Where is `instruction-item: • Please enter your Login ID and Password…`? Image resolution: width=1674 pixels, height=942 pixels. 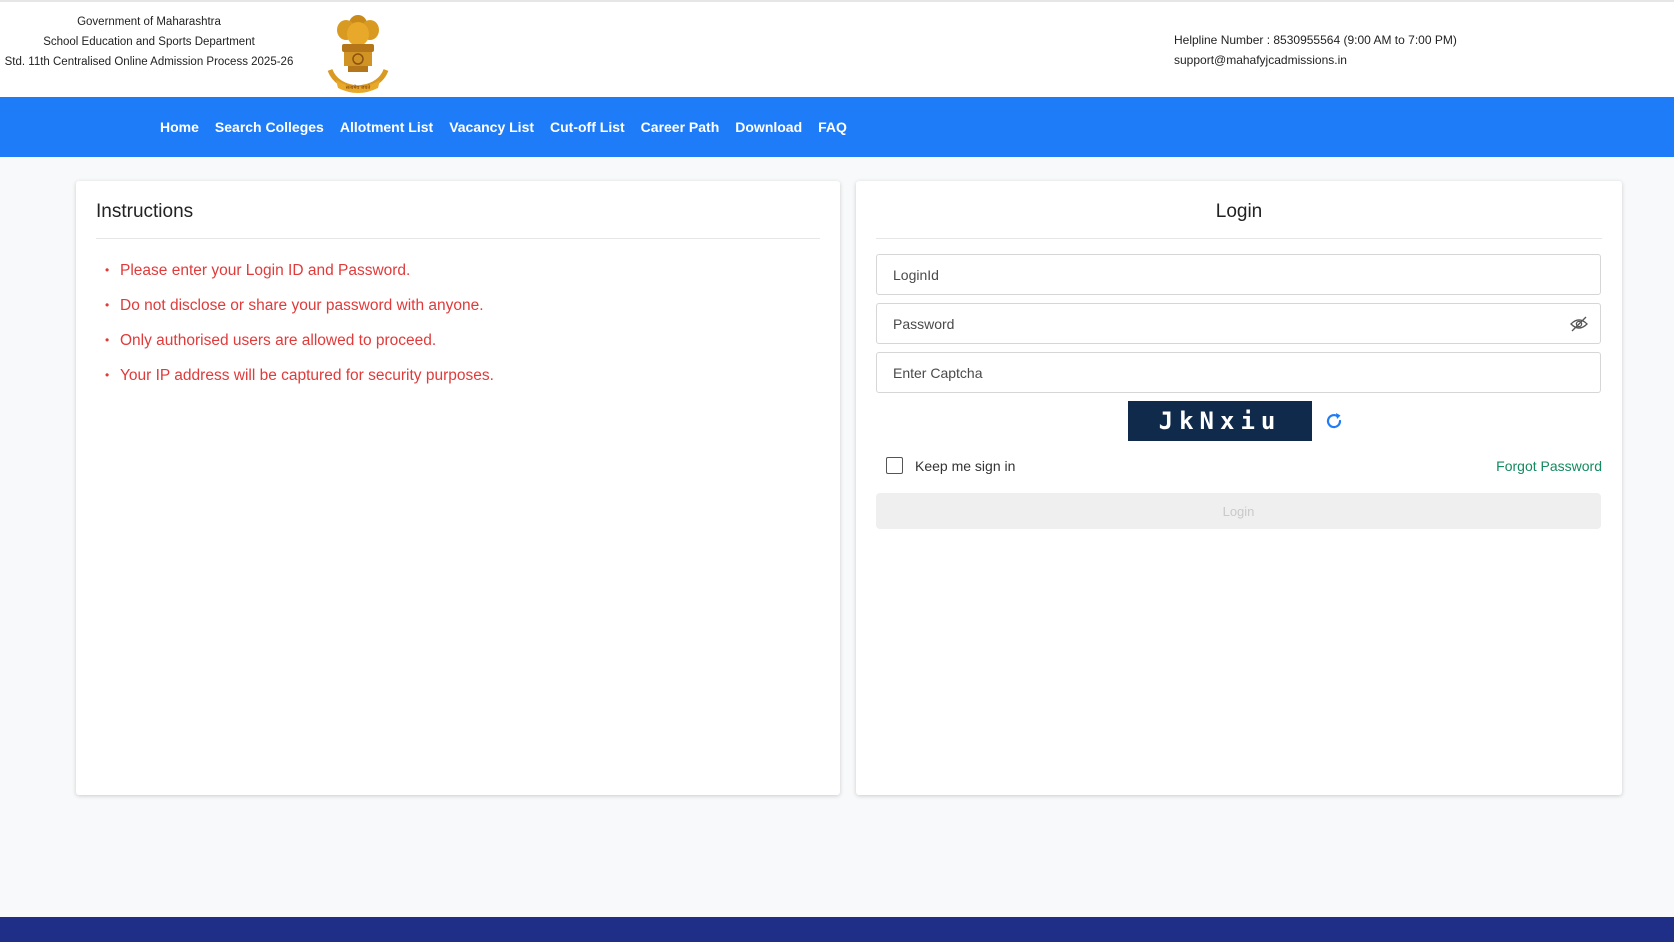
instruction-item: • Please enter your Login ID and Password… is located at coordinates (295, 270).